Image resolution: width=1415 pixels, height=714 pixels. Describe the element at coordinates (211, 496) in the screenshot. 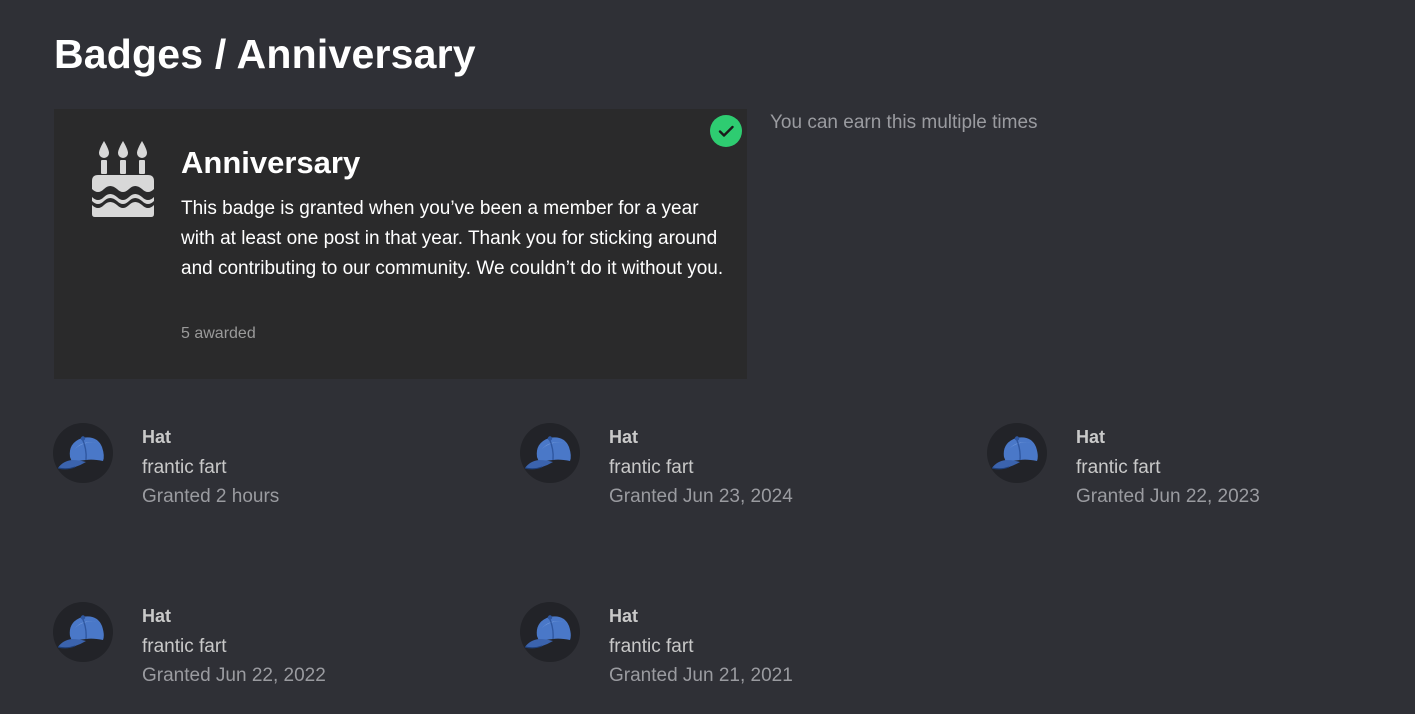

I see `grant-date: Granted 2 hours` at that location.